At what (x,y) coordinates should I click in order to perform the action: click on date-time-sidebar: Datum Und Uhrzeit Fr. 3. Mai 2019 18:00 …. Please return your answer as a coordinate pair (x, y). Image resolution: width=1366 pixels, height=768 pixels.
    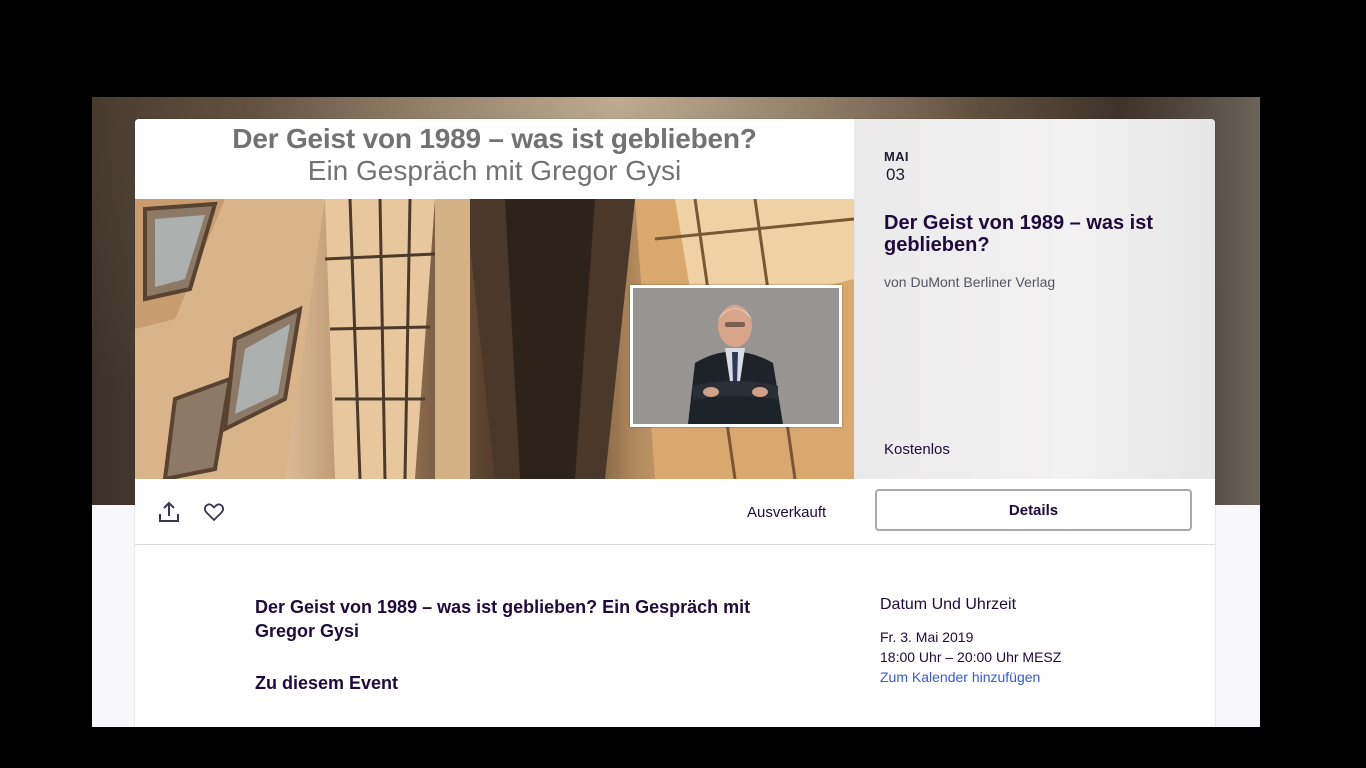
    Looking at the image, I should click on (1030, 641).